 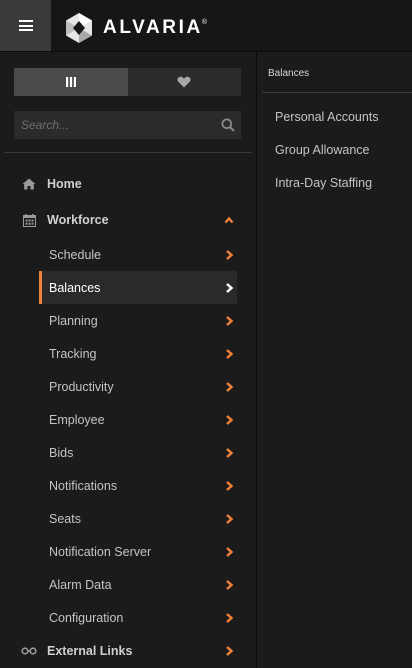 What do you see at coordinates (128, 485) in the screenshot?
I see `sidebar-item-notifications: Notifications` at bounding box center [128, 485].